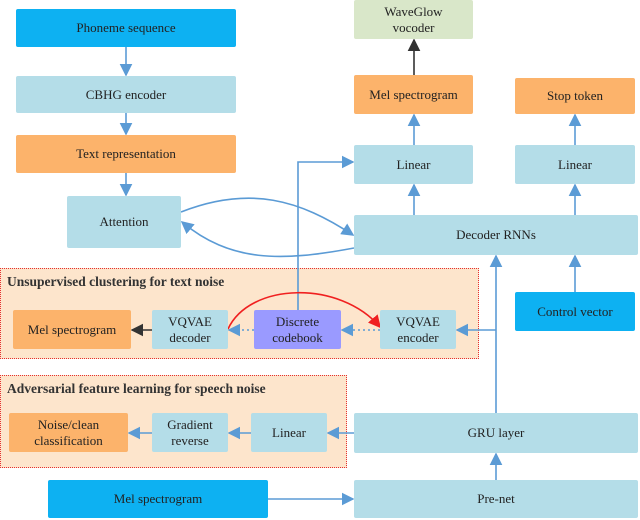 The height and width of the screenshot is (520, 640). I want to click on node-pre-net: Pre-net, so click(496, 499).